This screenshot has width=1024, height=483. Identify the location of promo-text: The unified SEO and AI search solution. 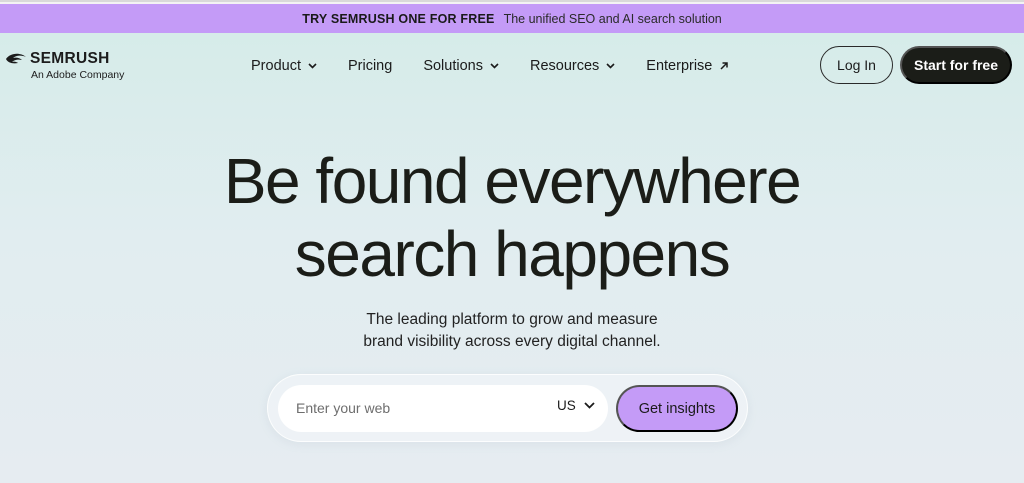
(612, 18).